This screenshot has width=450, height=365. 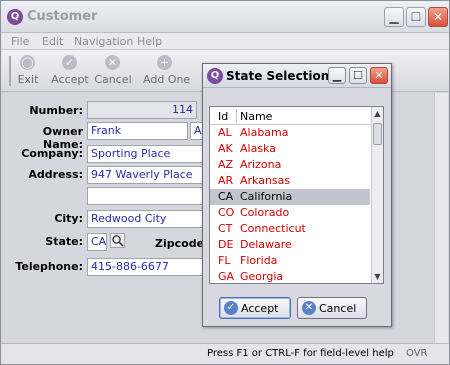 I want to click on title-bar: Q Customer ▁ ☐ ✕, so click(x=225, y=17).